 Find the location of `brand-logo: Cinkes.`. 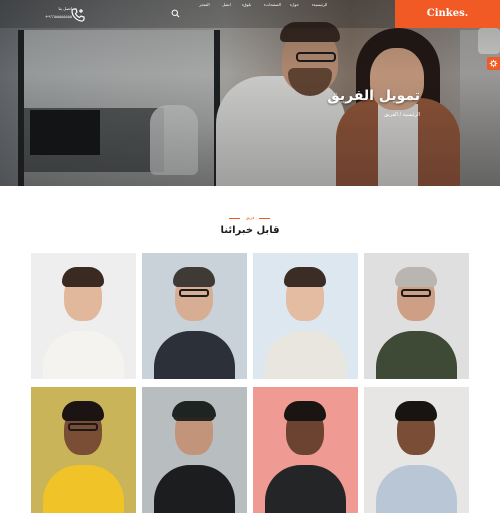

brand-logo: Cinkes. is located at coordinates (447, 13).